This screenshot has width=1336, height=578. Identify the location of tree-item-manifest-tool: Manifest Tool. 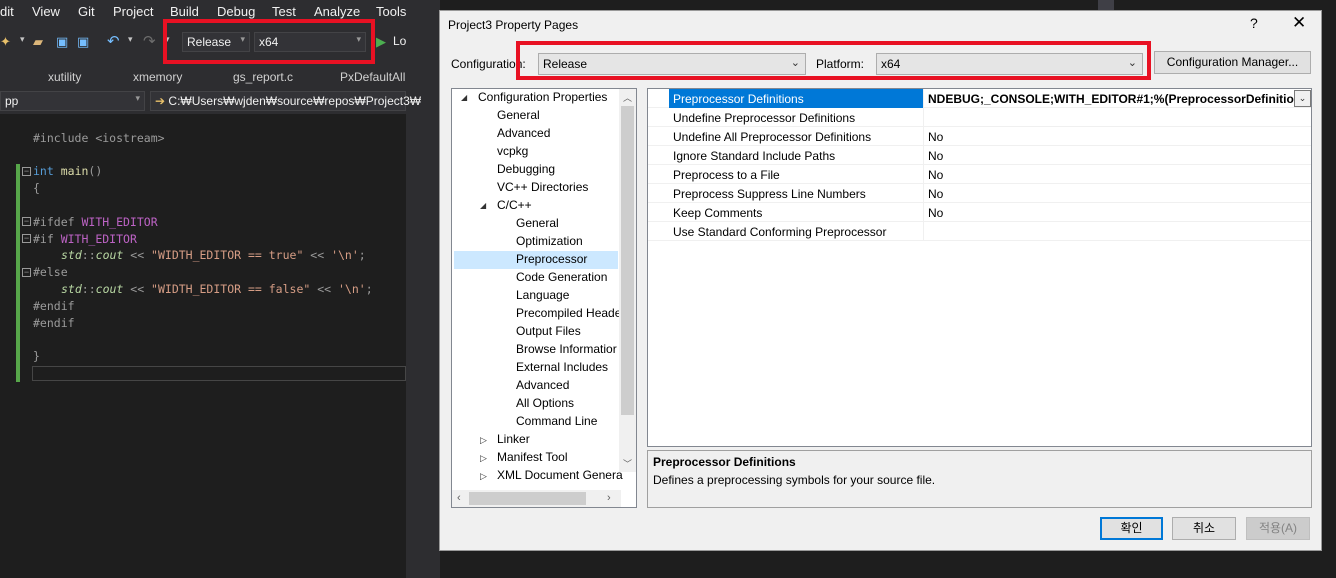
(532, 457).